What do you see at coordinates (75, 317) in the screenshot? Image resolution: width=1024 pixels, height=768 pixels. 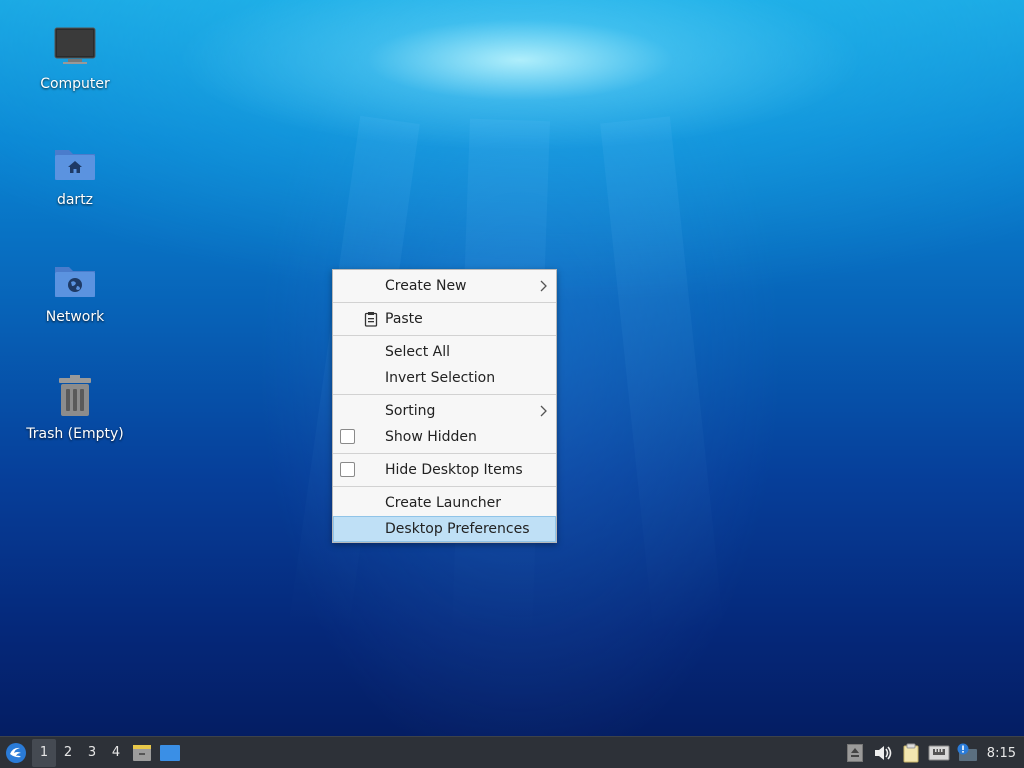 I see `desktop-icon-label: Network` at bounding box center [75, 317].